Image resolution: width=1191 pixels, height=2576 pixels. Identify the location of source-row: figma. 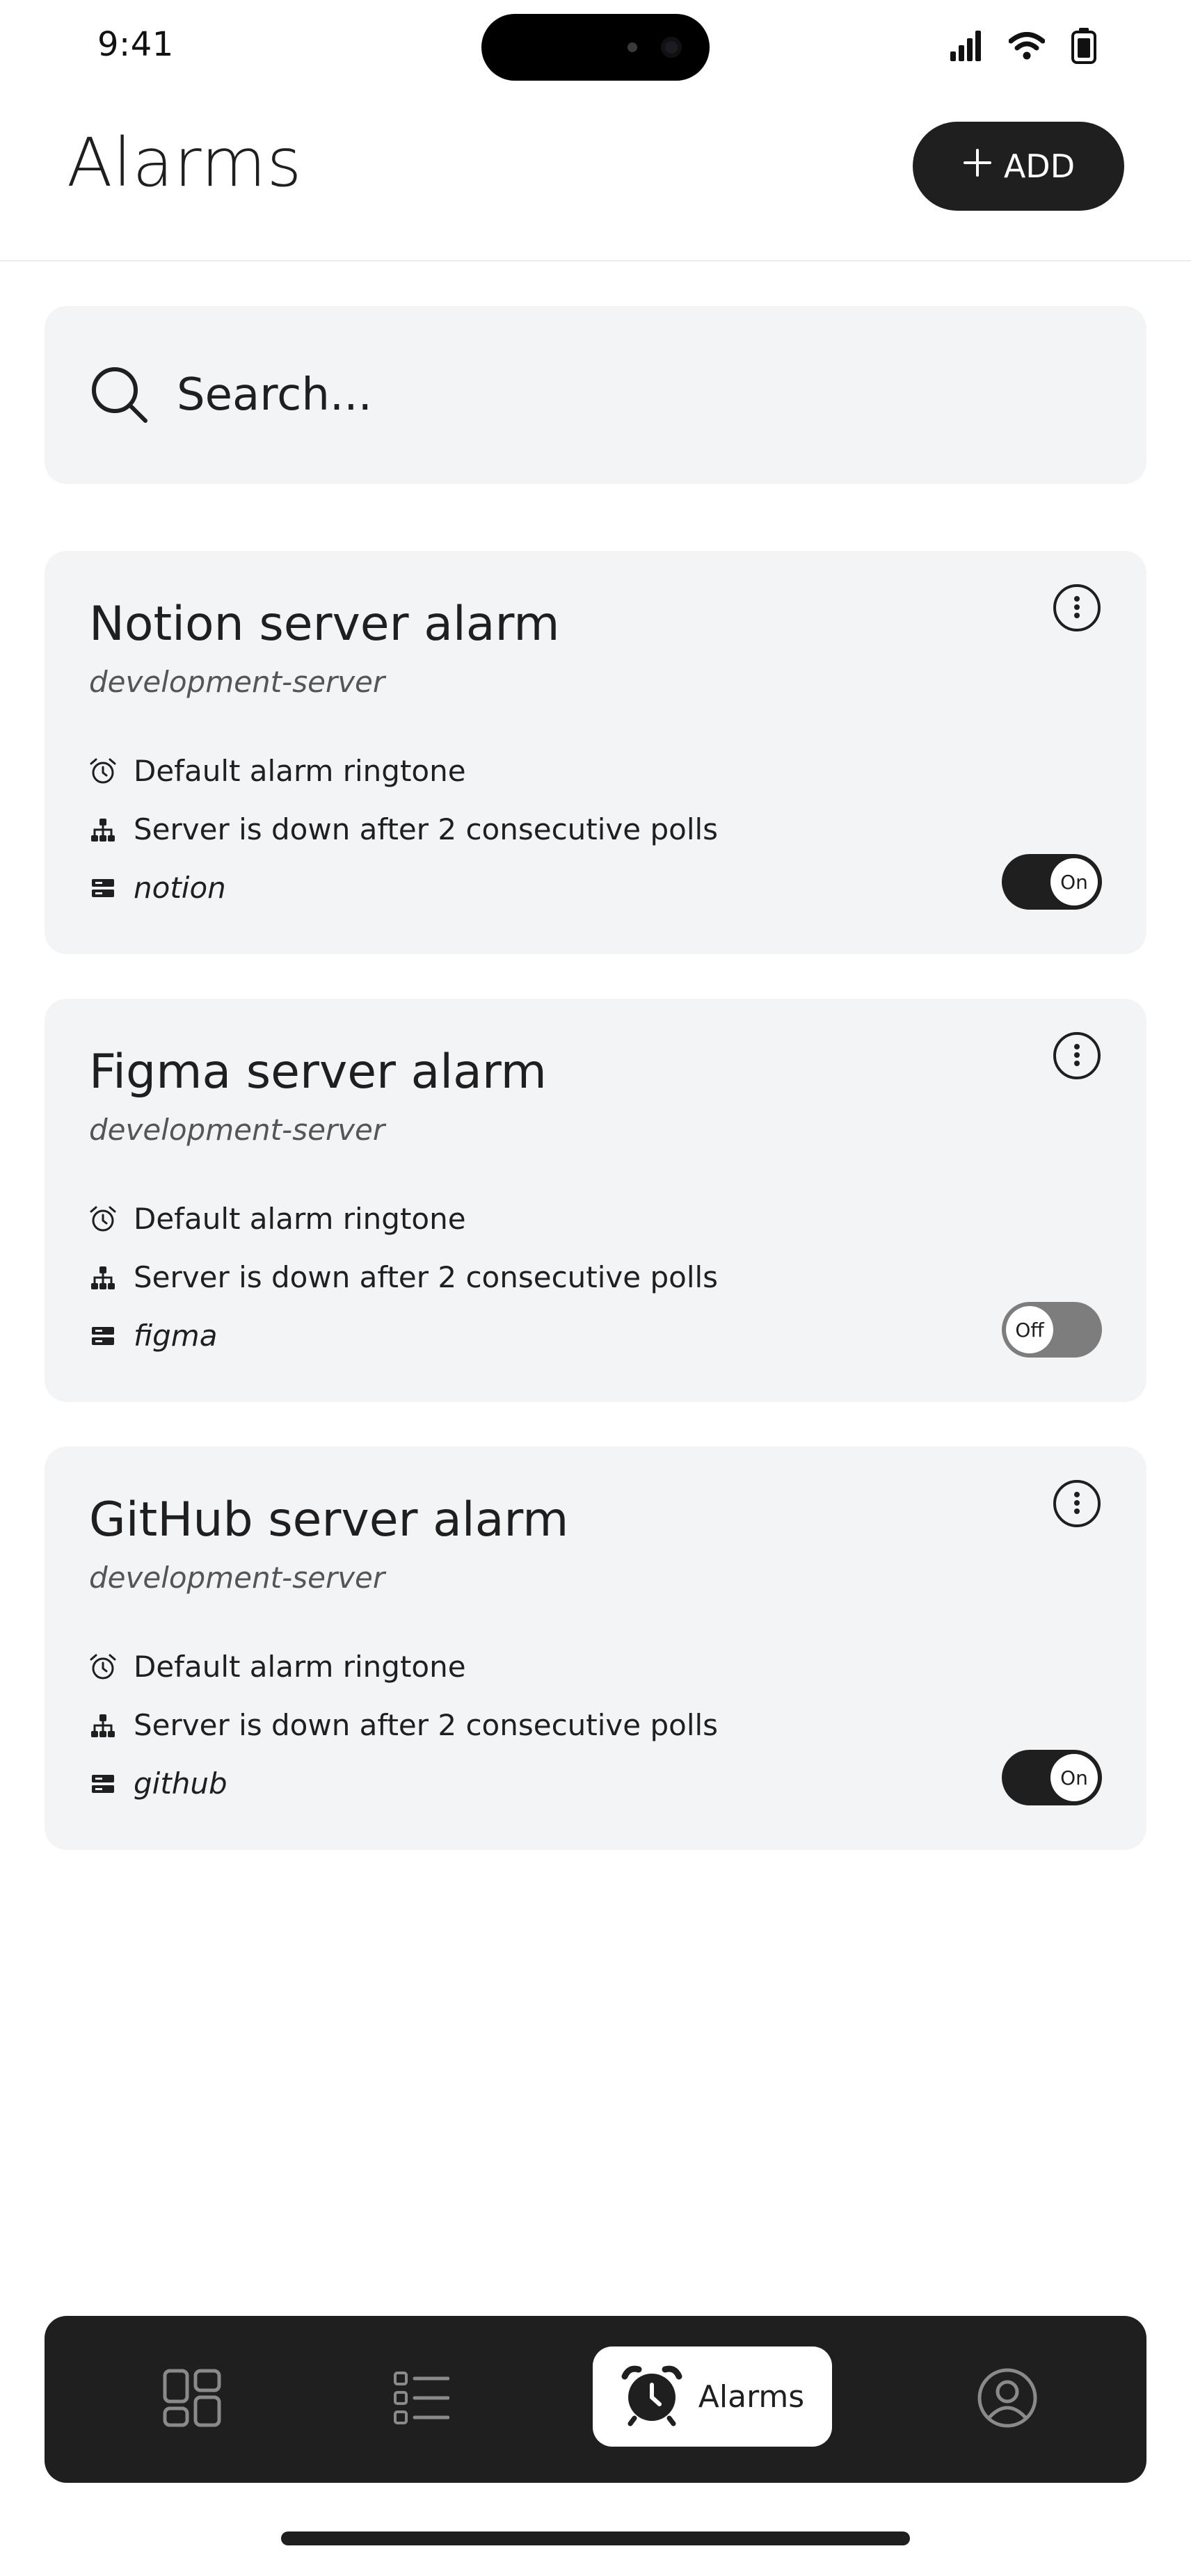
(153, 1336).